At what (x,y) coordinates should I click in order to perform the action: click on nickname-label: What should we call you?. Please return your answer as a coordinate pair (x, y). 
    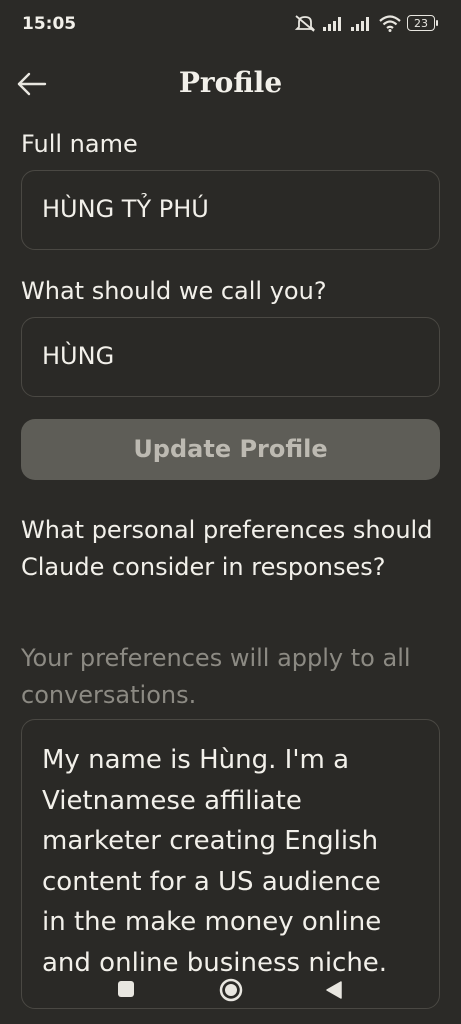
    Looking at the image, I should click on (174, 291).